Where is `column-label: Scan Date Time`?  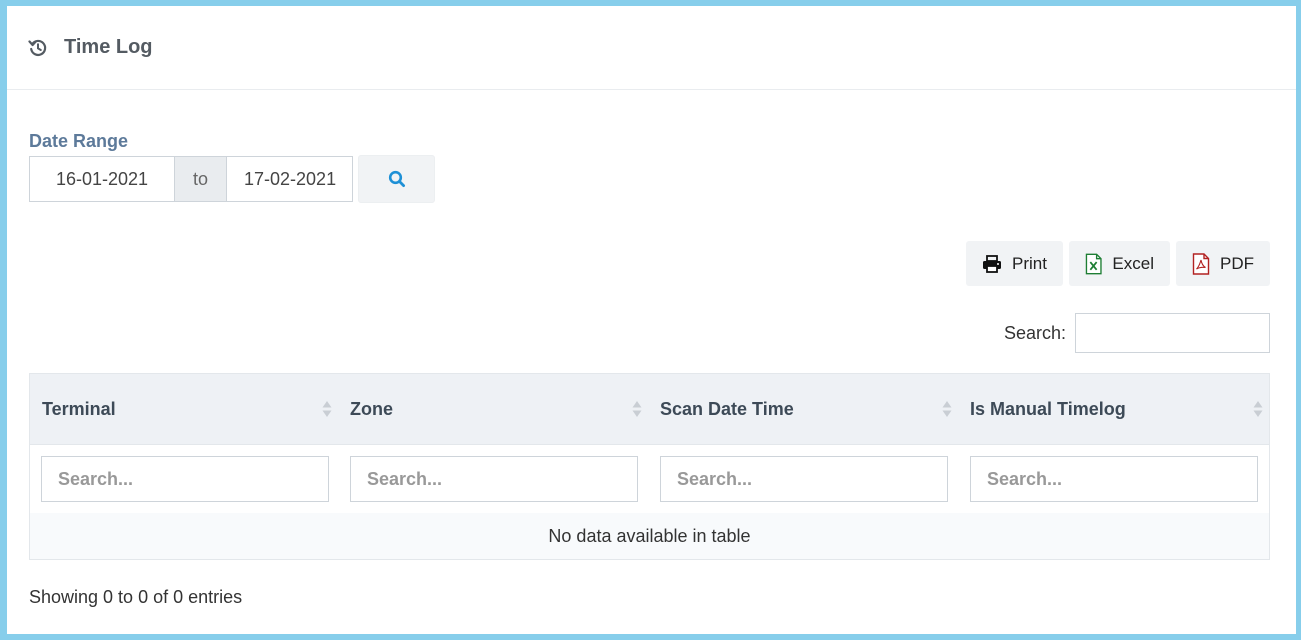
column-label: Scan Date Time is located at coordinates (727, 408).